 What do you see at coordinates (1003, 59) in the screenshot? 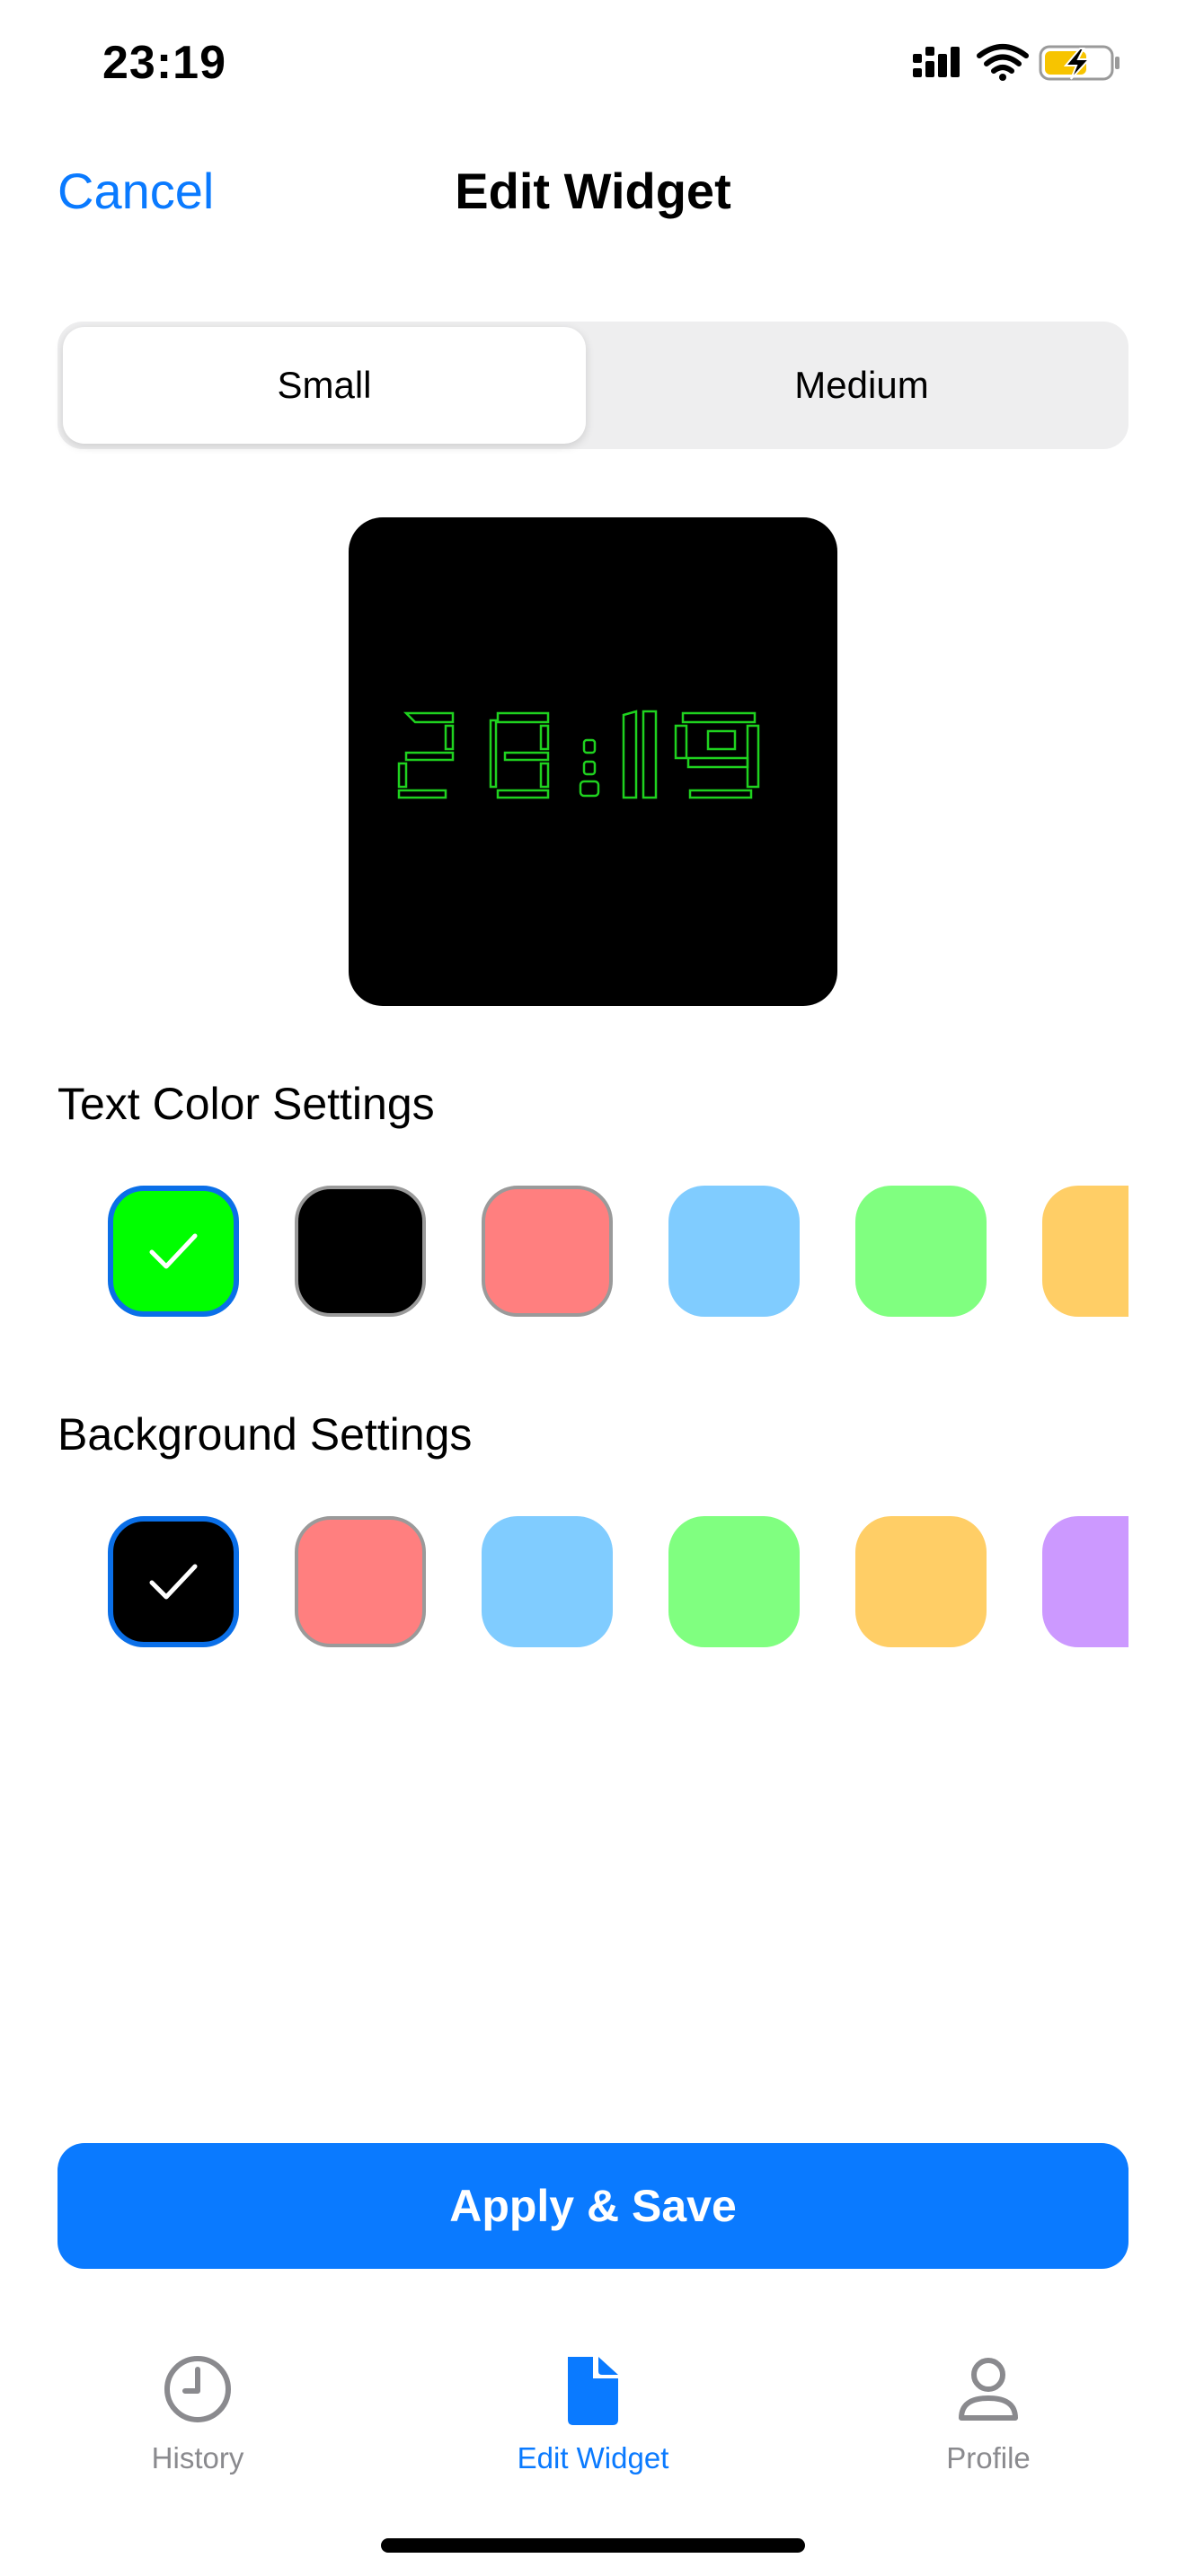
I see `wifi-icon` at bounding box center [1003, 59].